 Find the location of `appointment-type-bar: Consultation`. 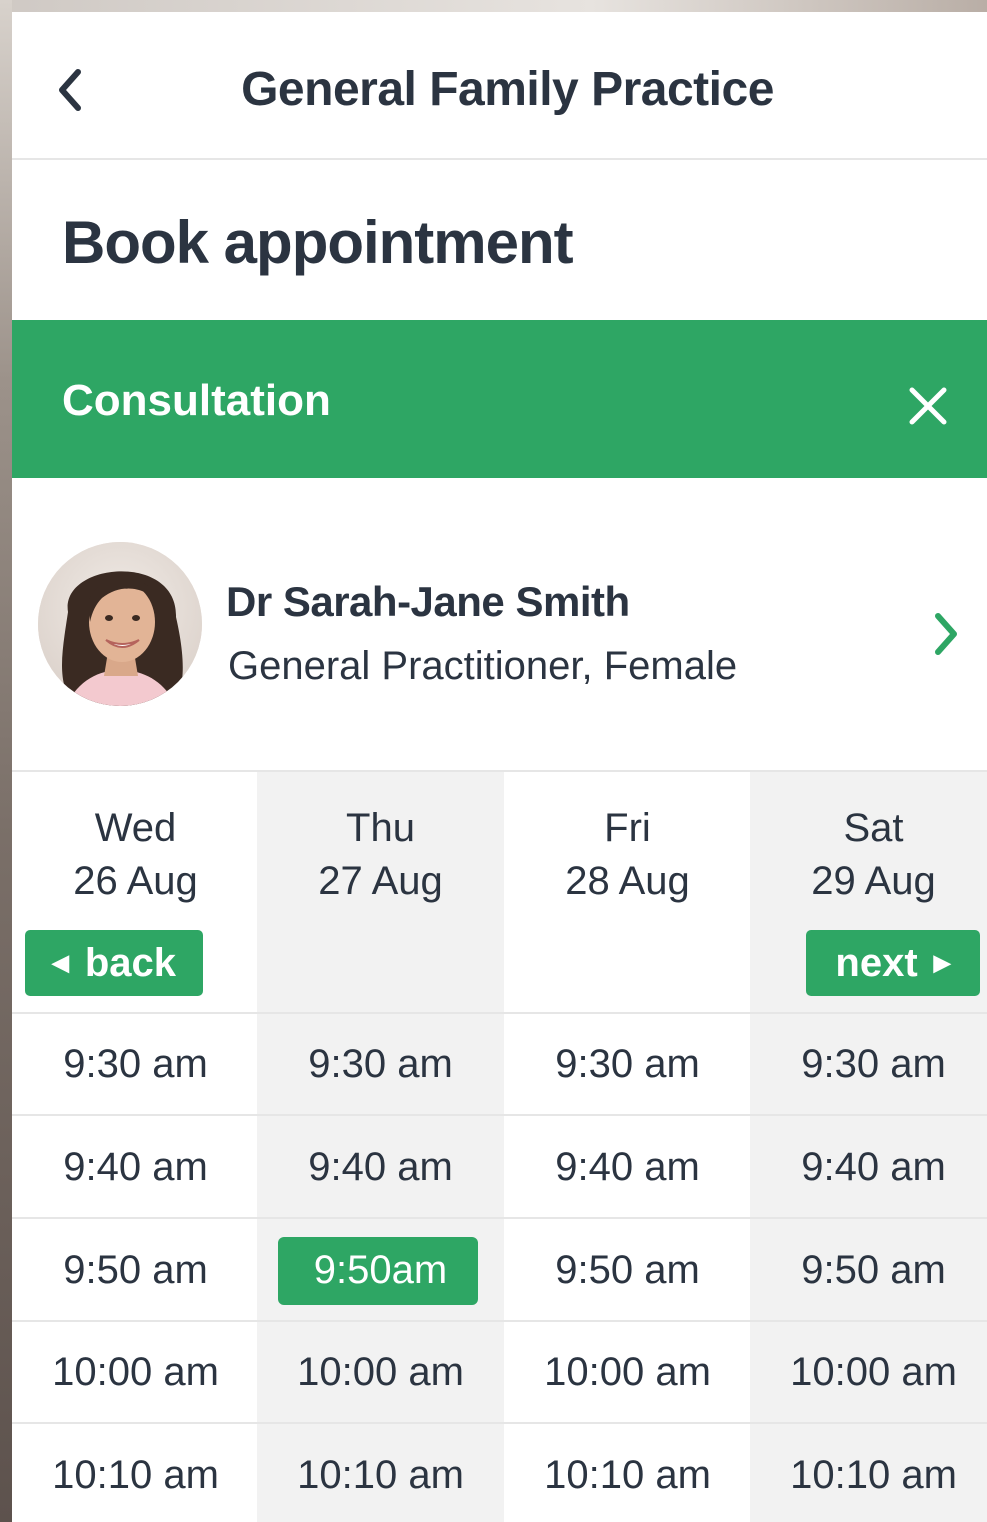

appointment-type-bar: Consultation is located at coordinates (499, 399).